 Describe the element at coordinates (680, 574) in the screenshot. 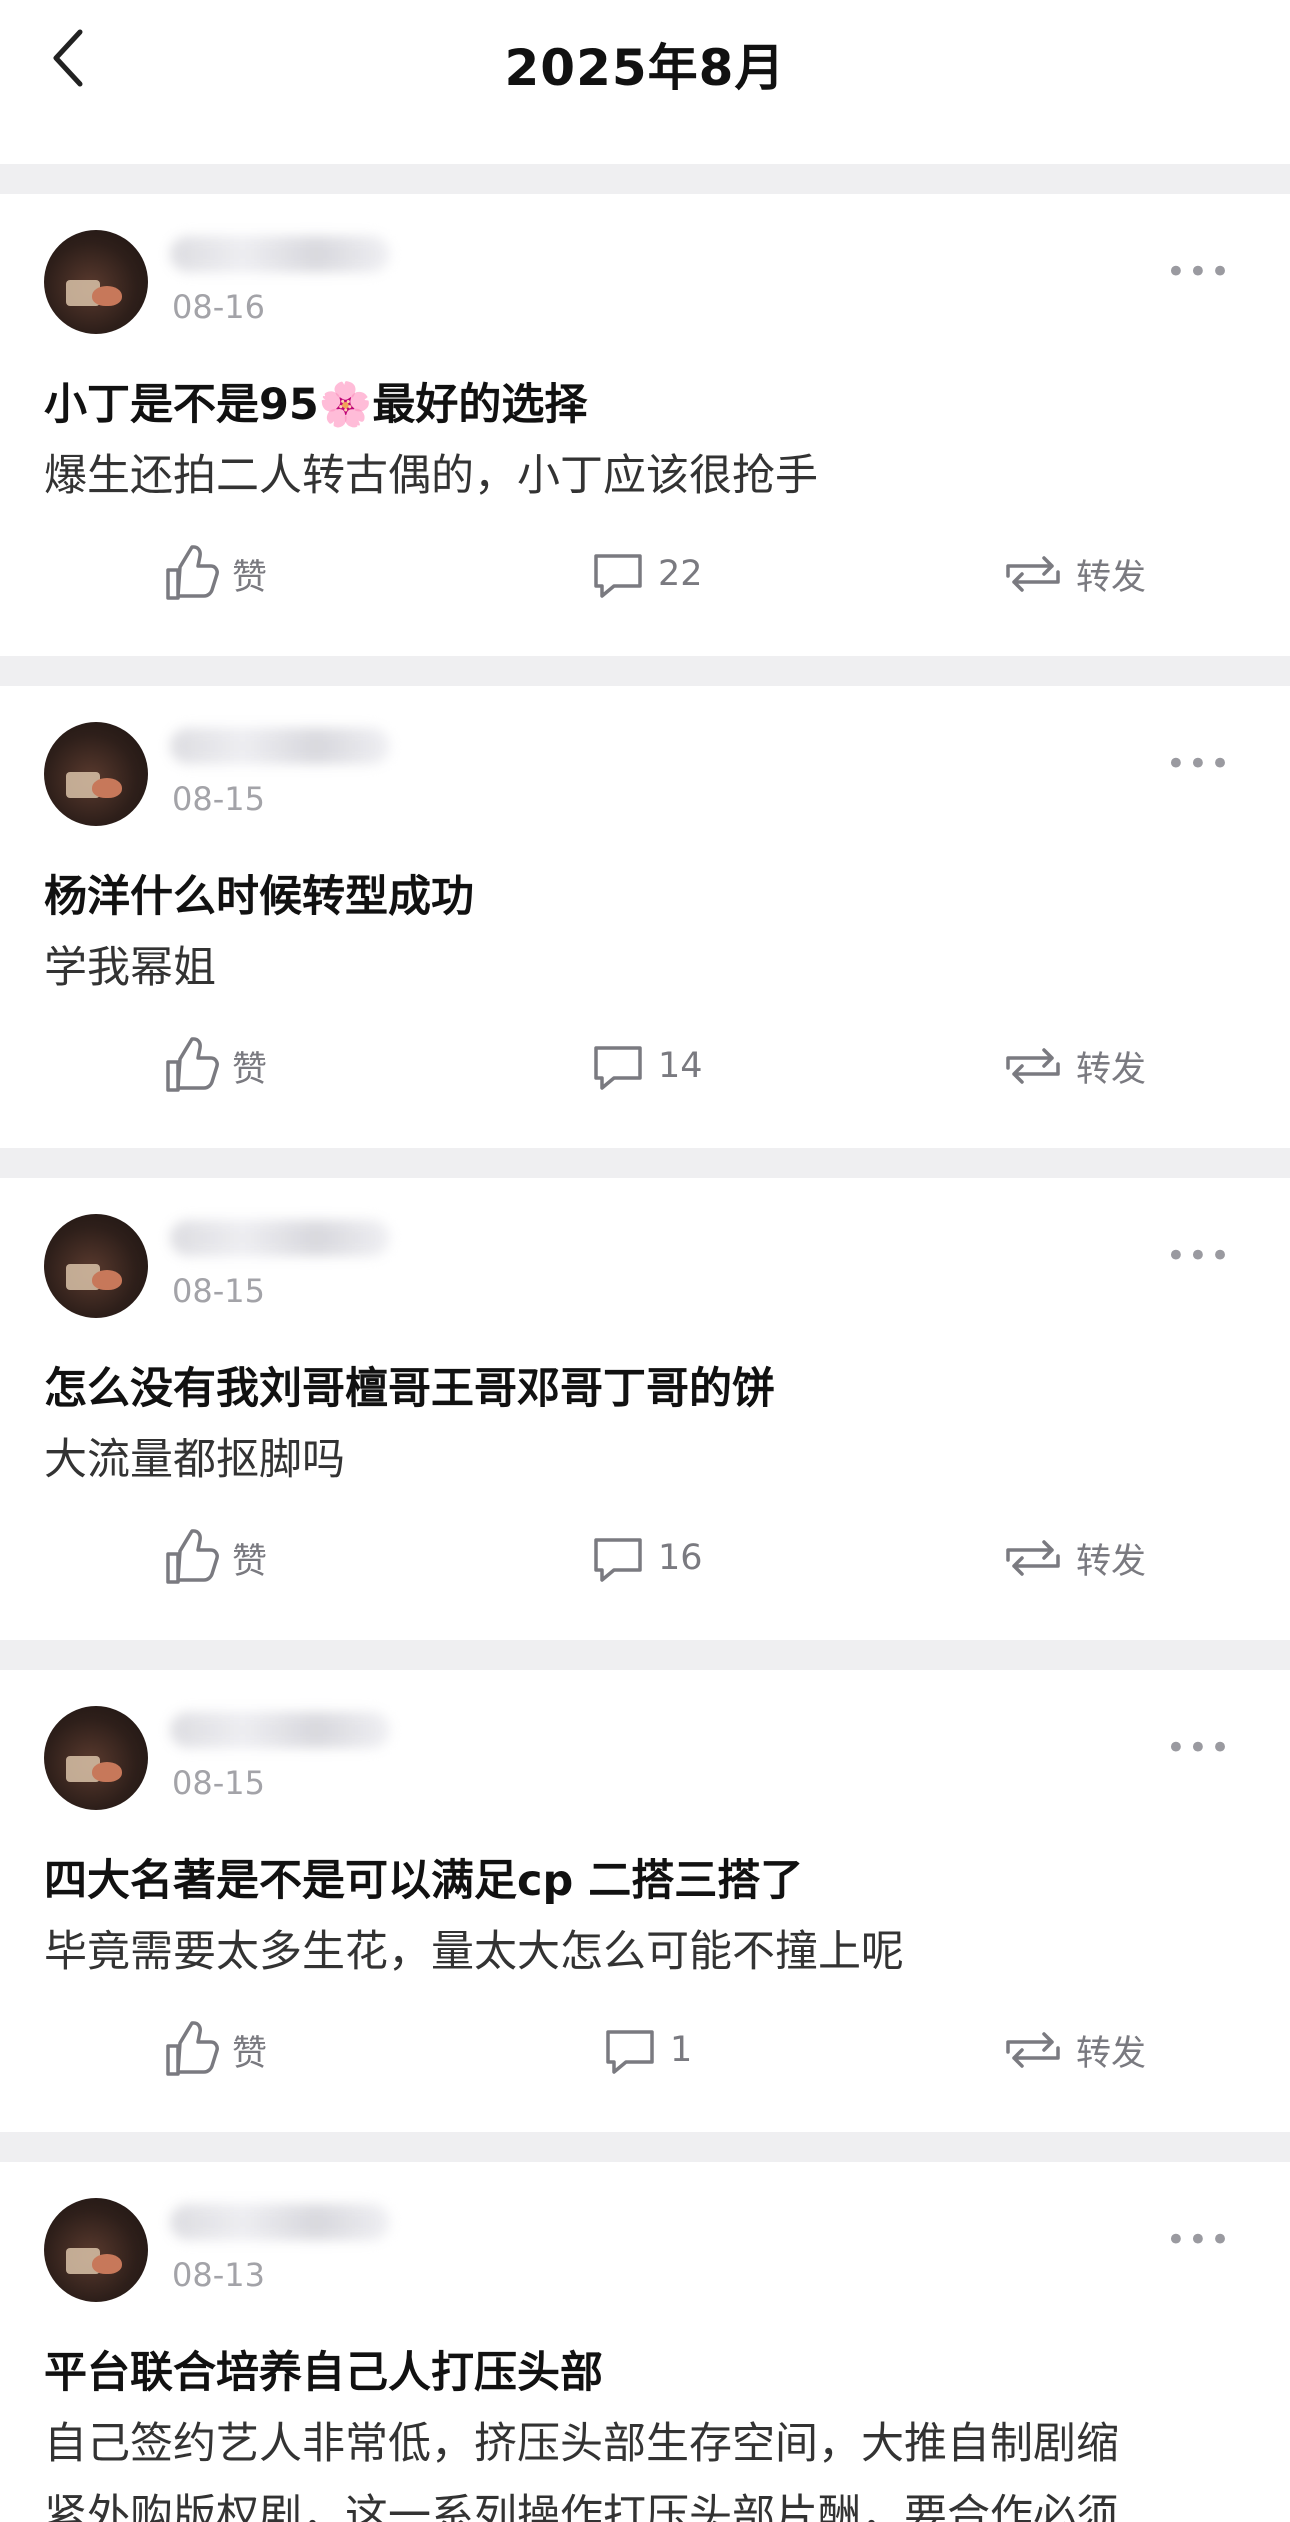

I see `comment-count: 22` at that location.